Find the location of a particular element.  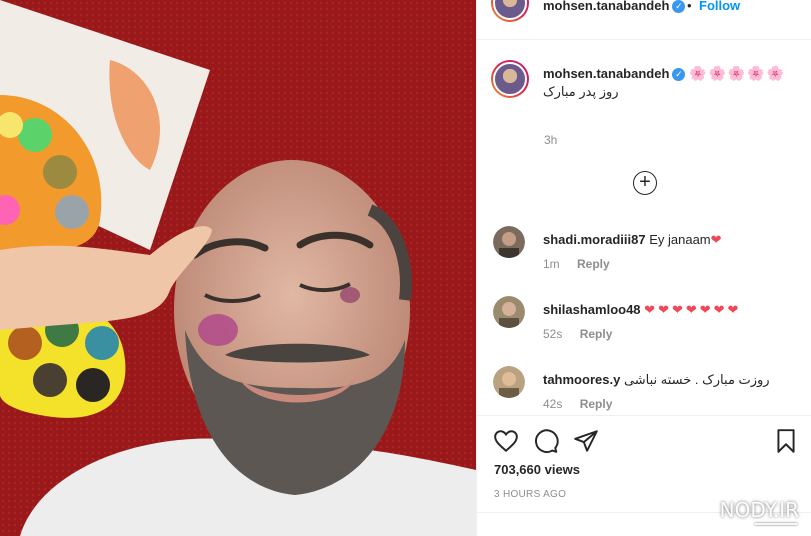

comment-line: shilashamloo48 ❤❤❤❤❤❤❤ is located at coordinates (642, 310).